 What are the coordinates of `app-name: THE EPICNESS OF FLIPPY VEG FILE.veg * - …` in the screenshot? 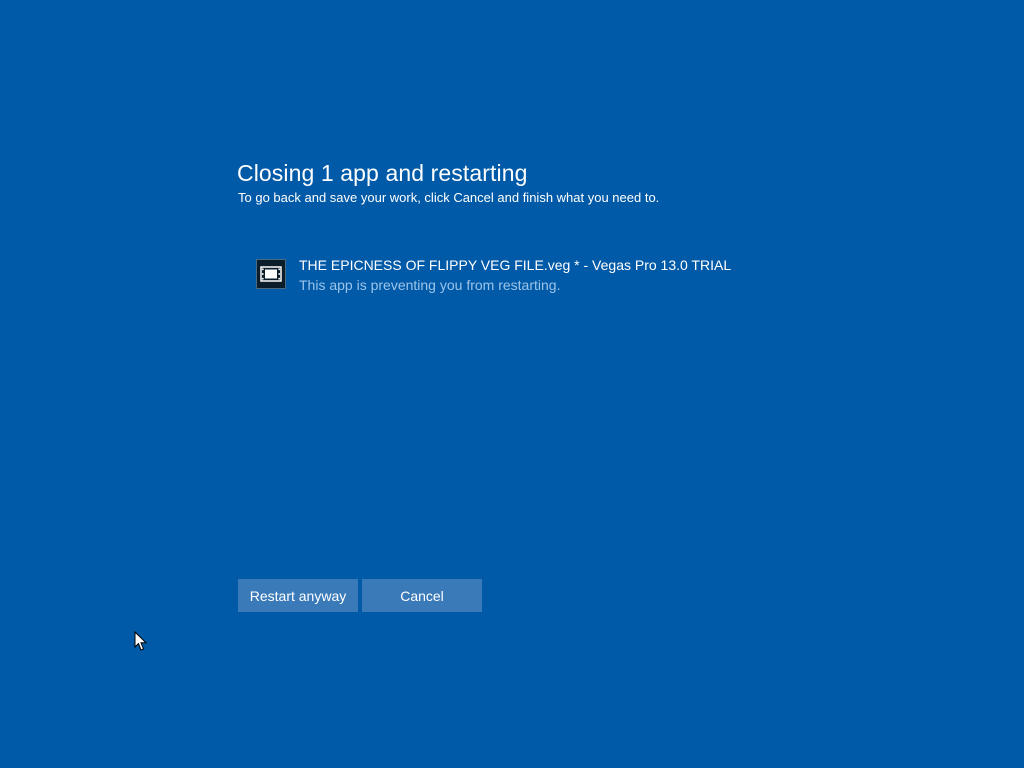 It's located at (515, 265).